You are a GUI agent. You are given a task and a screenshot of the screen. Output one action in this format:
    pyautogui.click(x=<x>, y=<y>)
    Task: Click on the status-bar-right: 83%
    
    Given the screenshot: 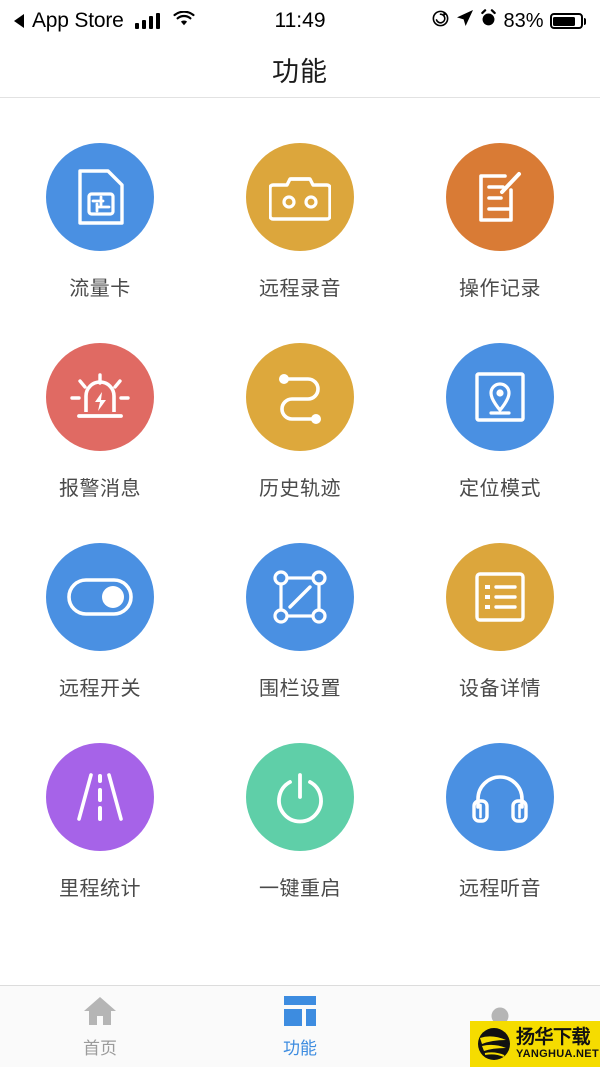 What is the action you would take?
    pyautogui.click(x=508, y=21)
    